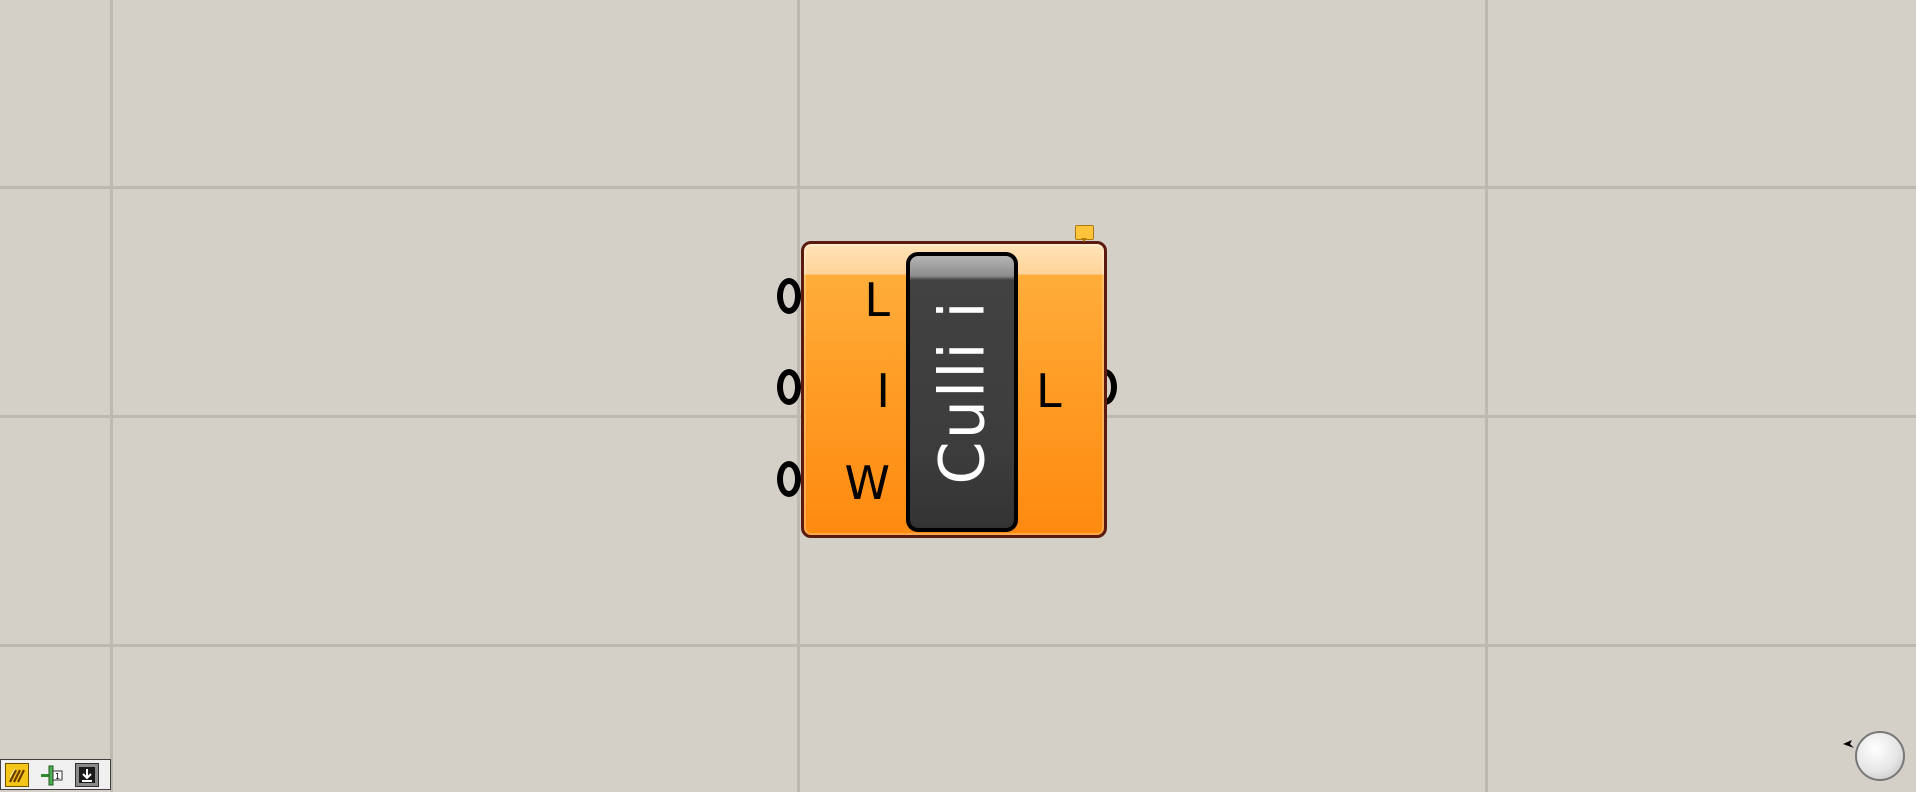 Image resolution: width=1916 pixels, height=792 pixels. I want to click on input-grip-indices, so click(789, 387).